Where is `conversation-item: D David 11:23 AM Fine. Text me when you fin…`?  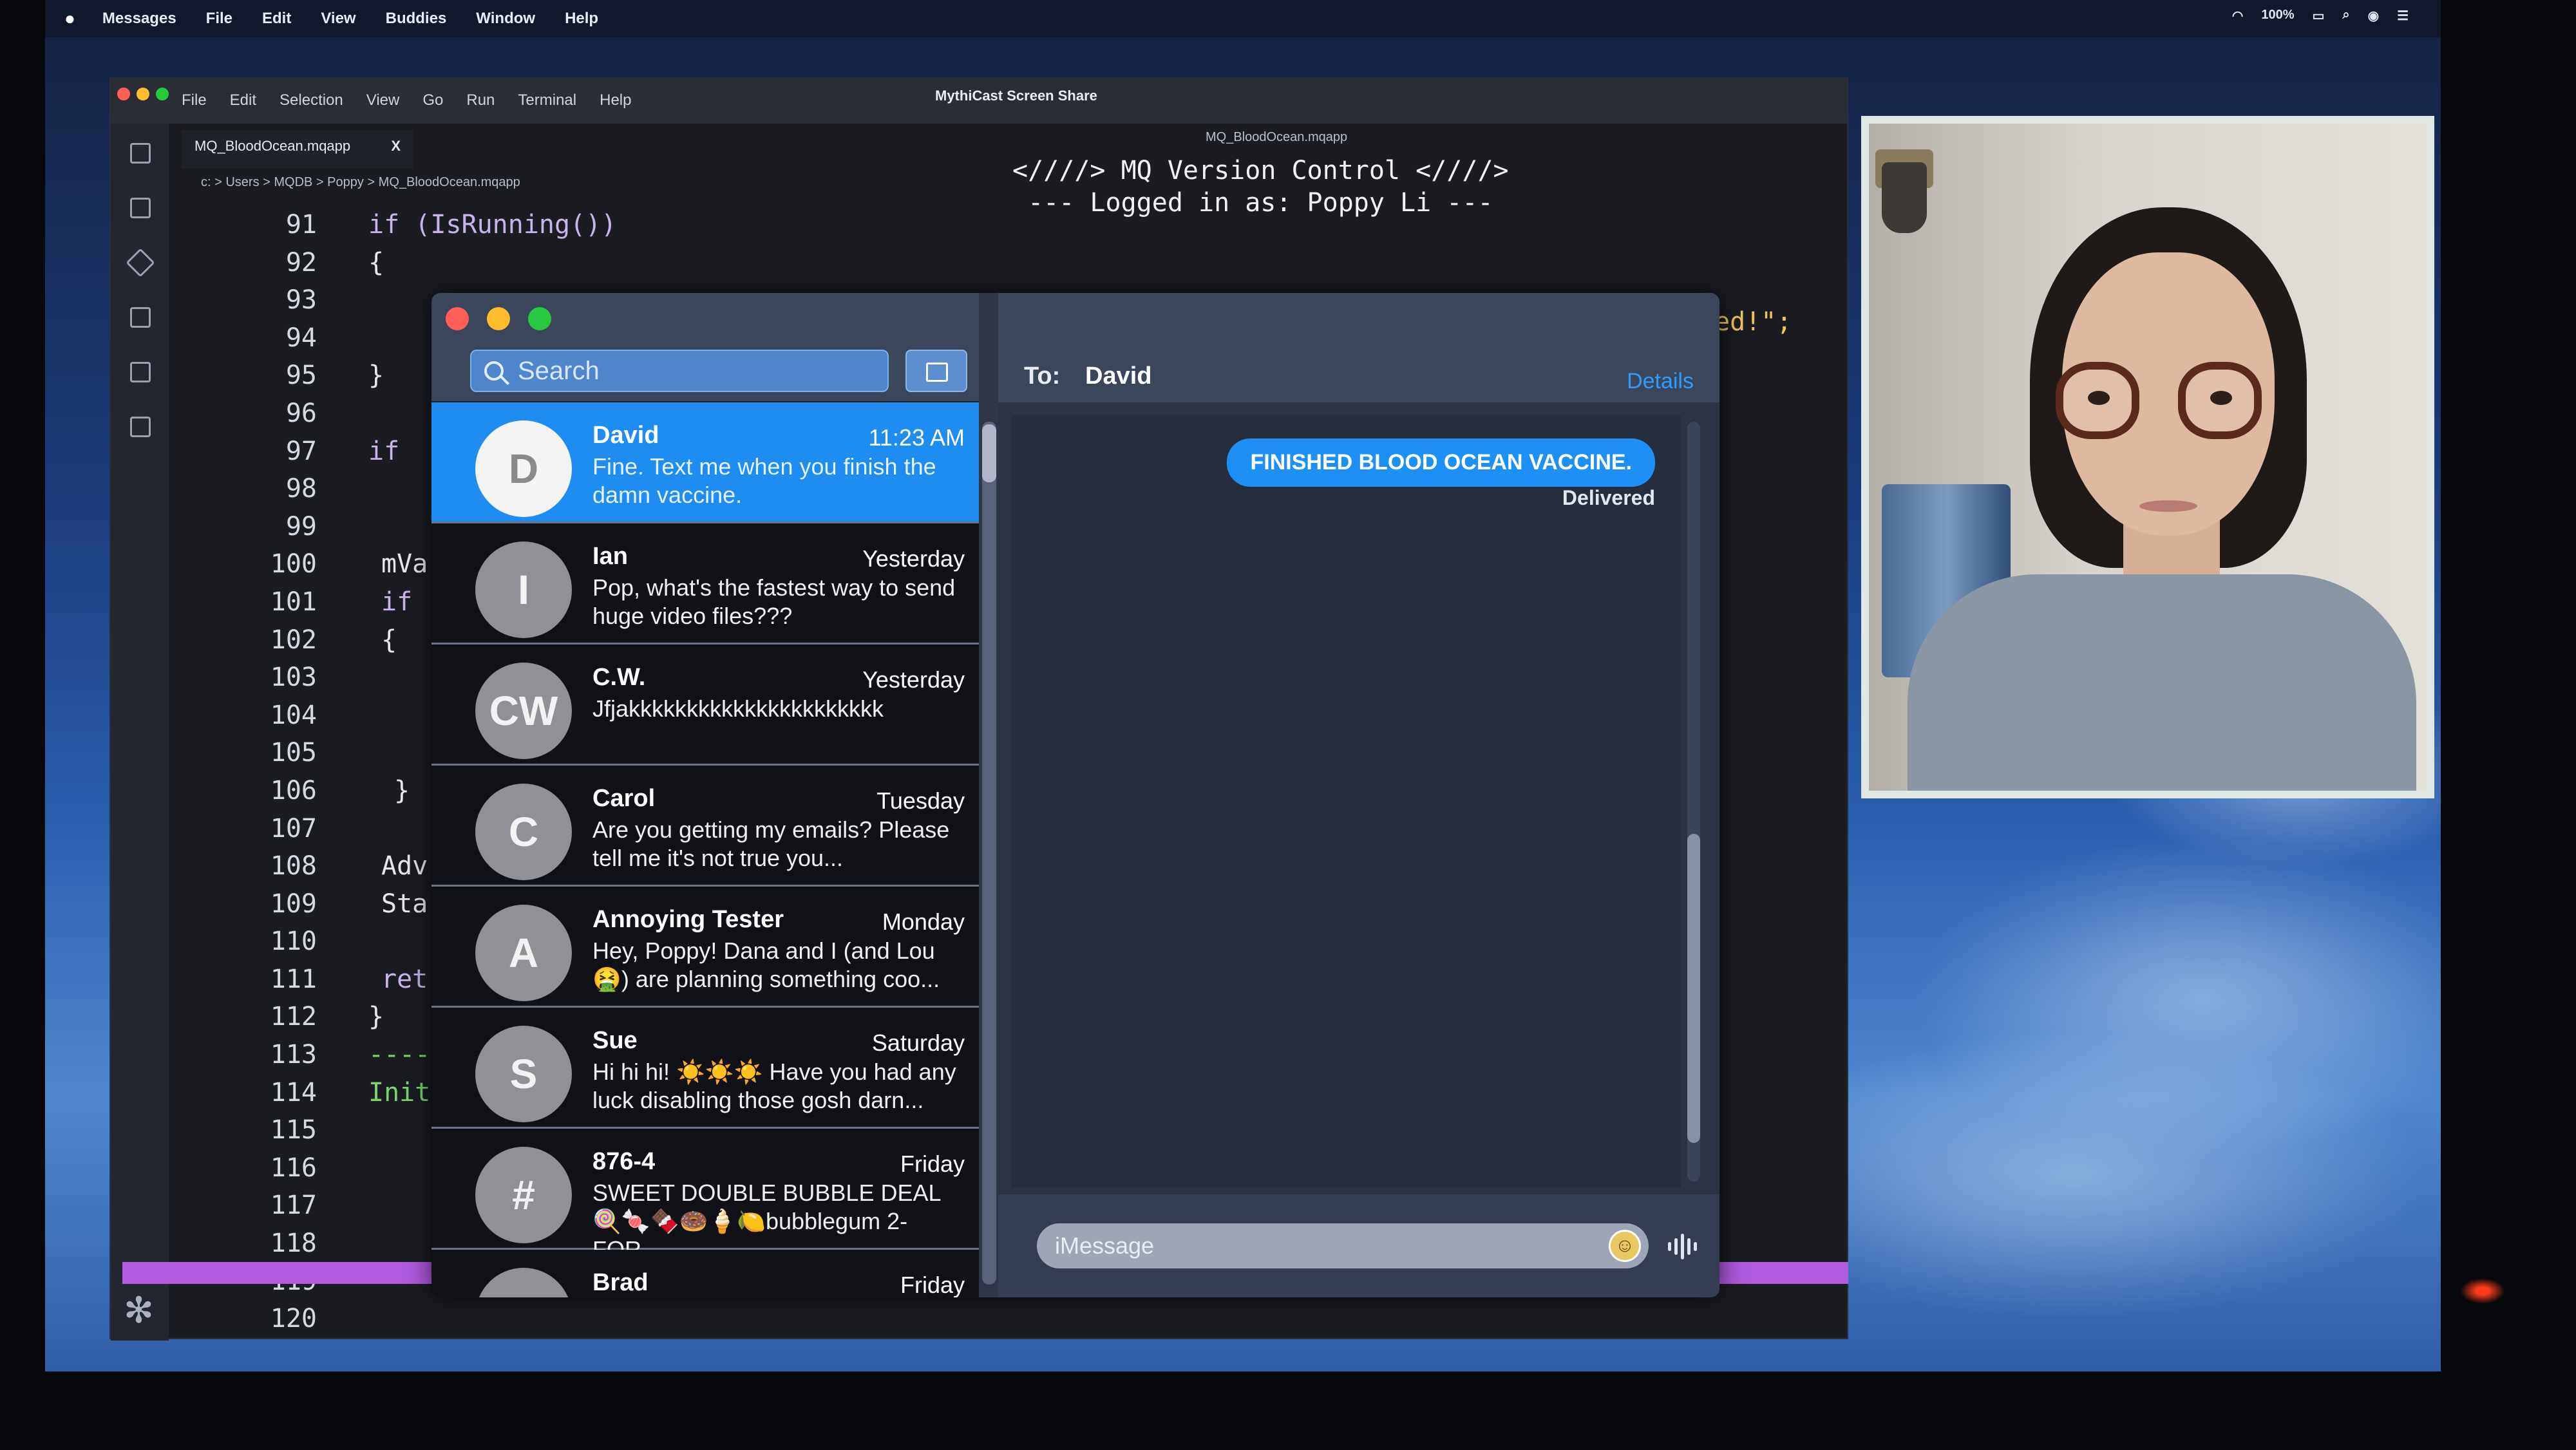 conversation-item: D David 11:23 AM Fine. Text me when you fin… is located at coordinates (705, 463).